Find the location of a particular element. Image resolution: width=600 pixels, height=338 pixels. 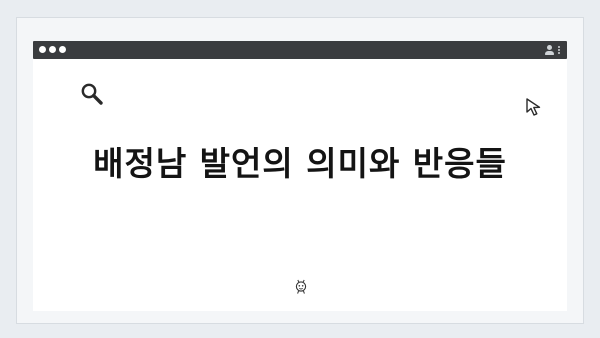

page-title: 배정남 발언의 의미와 반응들 is located at coordinates (300, 163).